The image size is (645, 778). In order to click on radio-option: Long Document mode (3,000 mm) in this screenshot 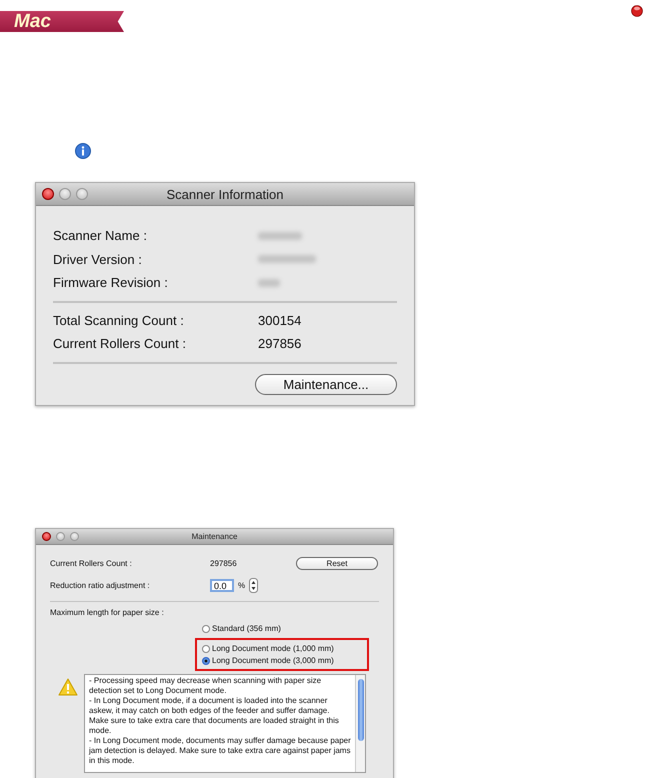, I will do `click(282, 662)`.